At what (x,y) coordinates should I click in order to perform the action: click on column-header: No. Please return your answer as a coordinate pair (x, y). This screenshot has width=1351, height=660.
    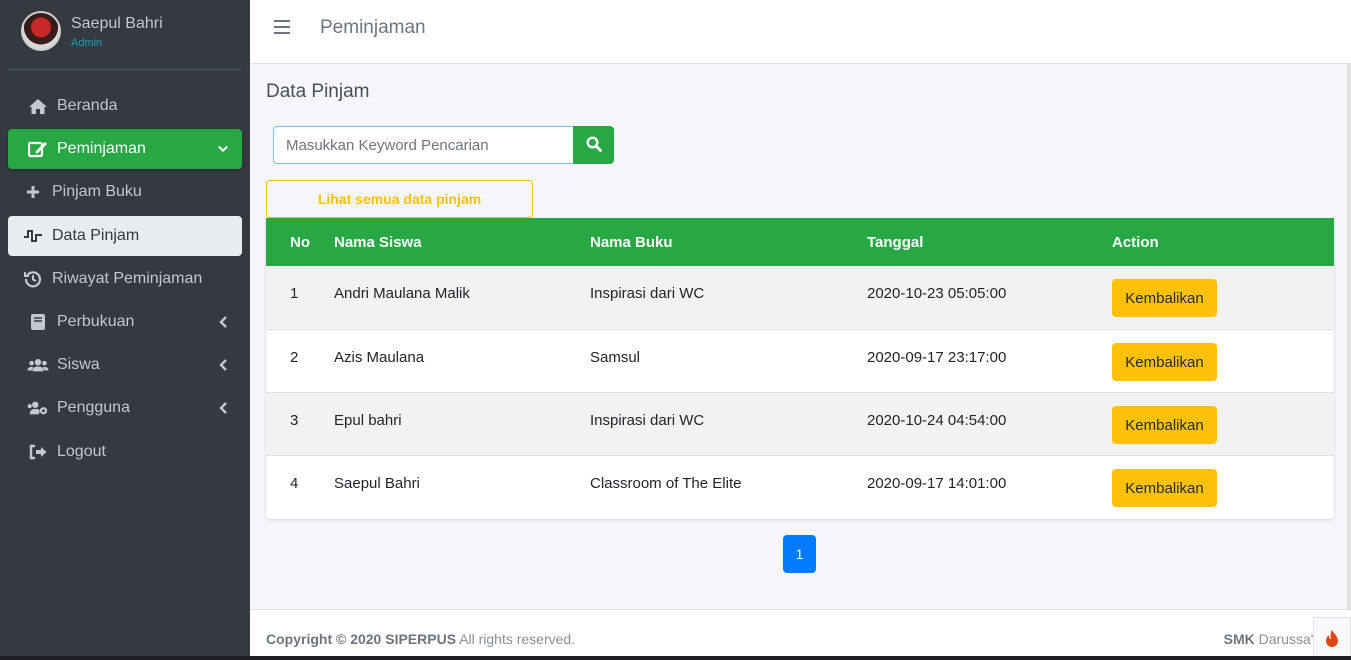
    Looking at the image, I should click on (300, 242).